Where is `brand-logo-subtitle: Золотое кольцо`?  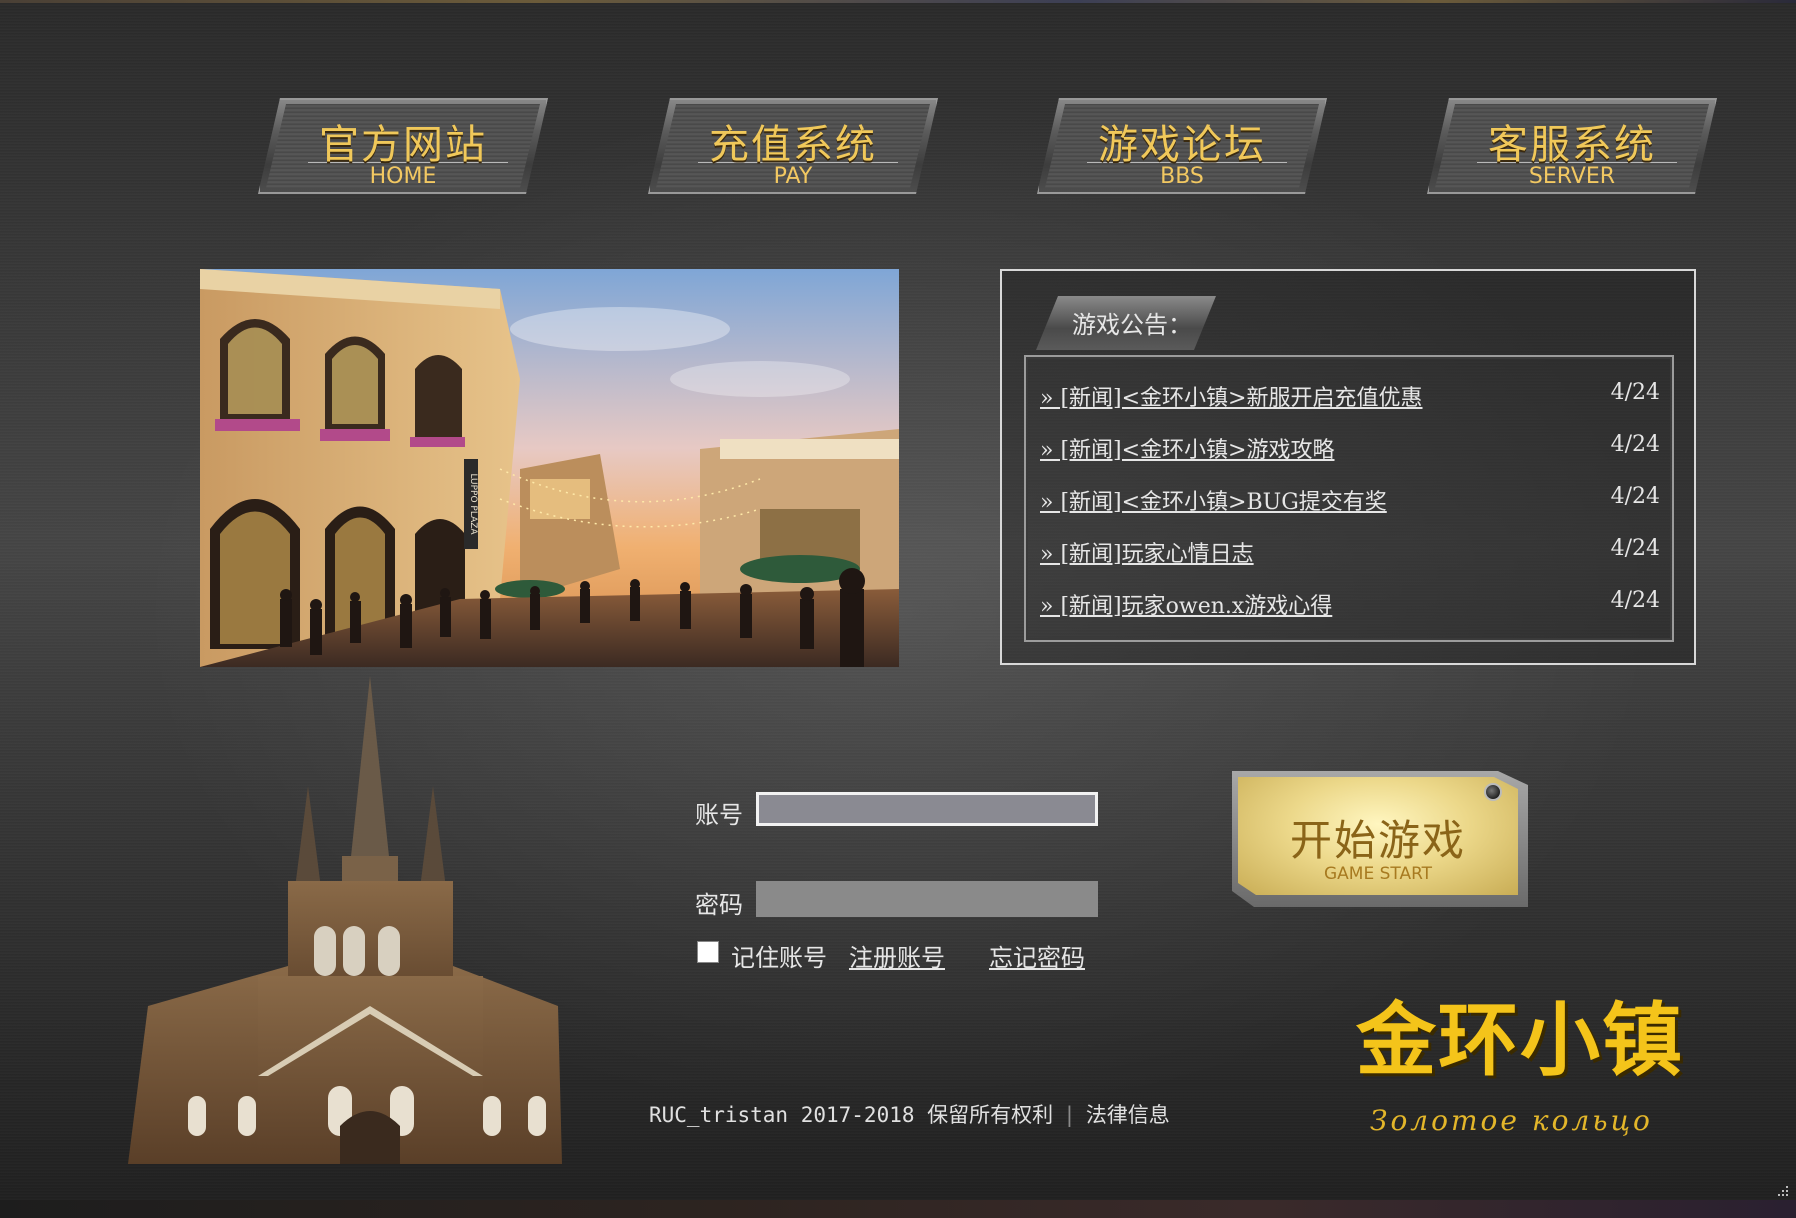
brand-logo-subtitle: Золотое кольцо is located at coordinates (1511, 1120).